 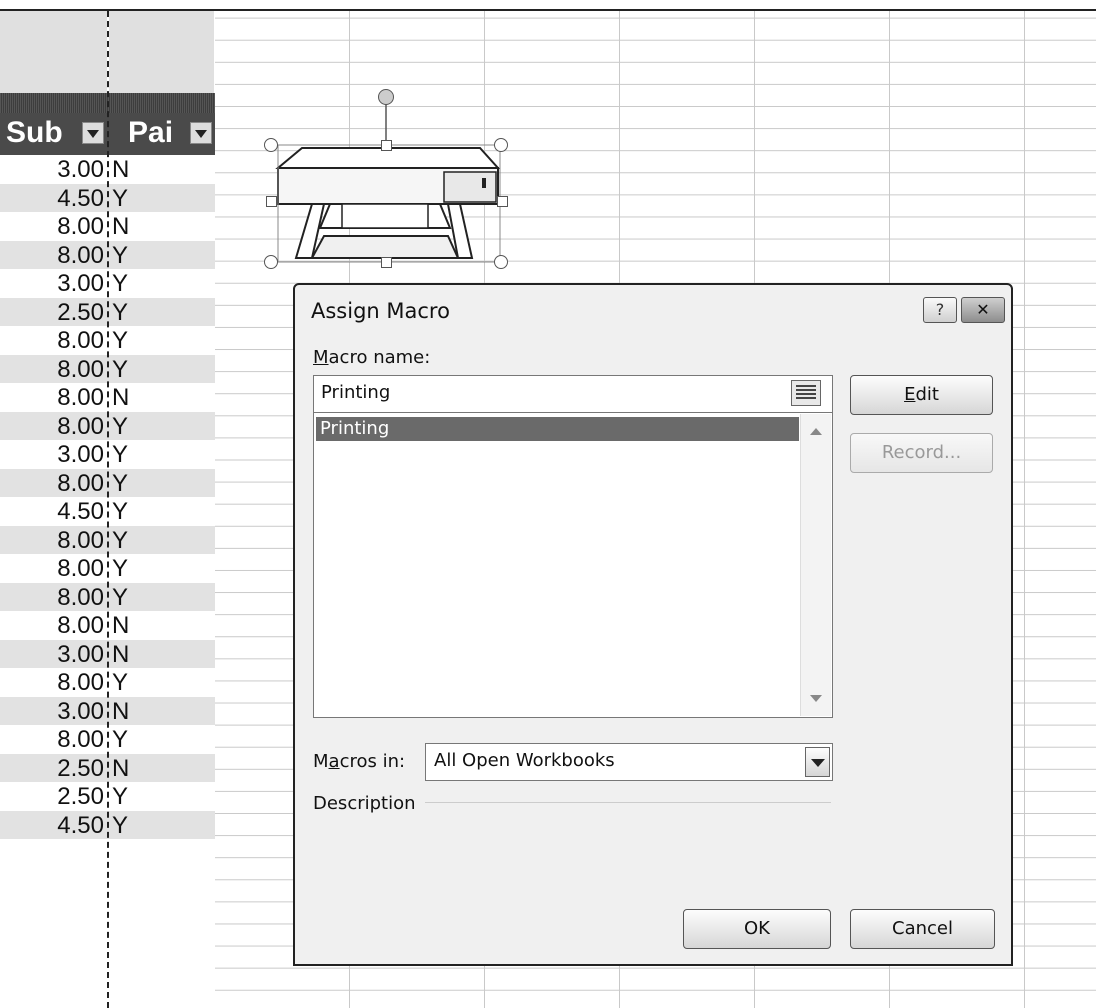 What do you see at coordinates (386, 97) in the screenshot?
I see `rotate-handle` at bounding box center [386, 97].